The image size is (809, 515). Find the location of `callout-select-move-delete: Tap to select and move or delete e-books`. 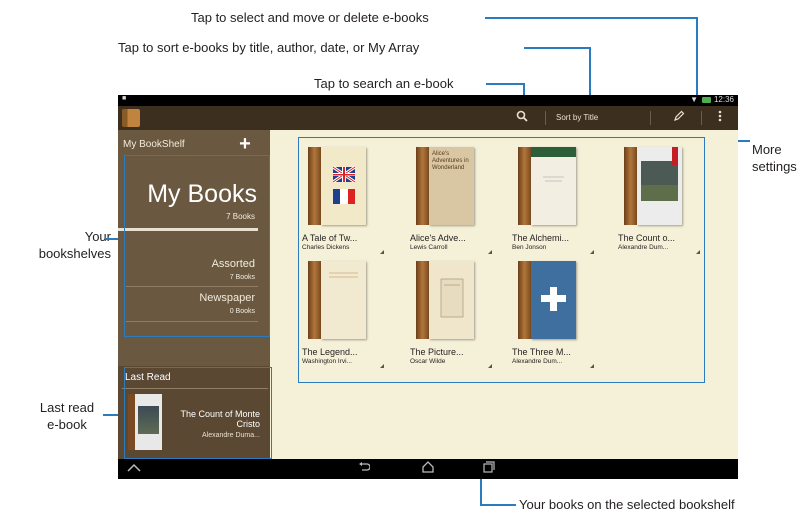

callout-select-move-delete: Tap to select and move or delete e-books is located at coordinates (310, 17).